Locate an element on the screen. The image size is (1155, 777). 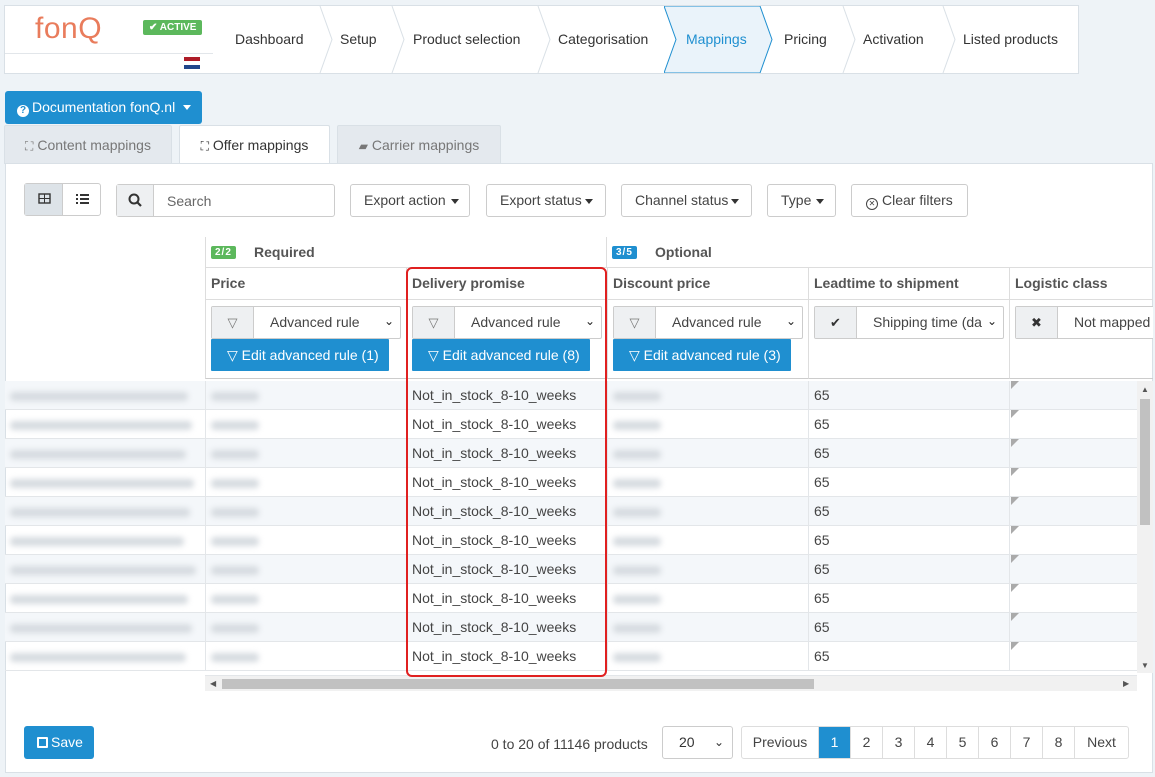
step-pricing: Pricing is located at coordinates (805, 39).